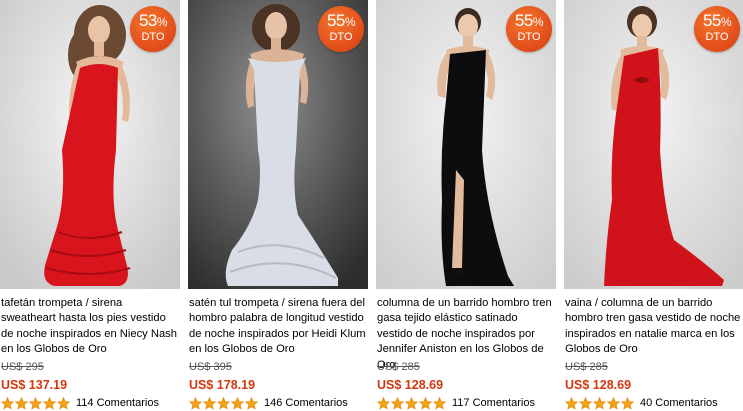  I want to click on sale-price: US$ 137.19, so click(34, 385).